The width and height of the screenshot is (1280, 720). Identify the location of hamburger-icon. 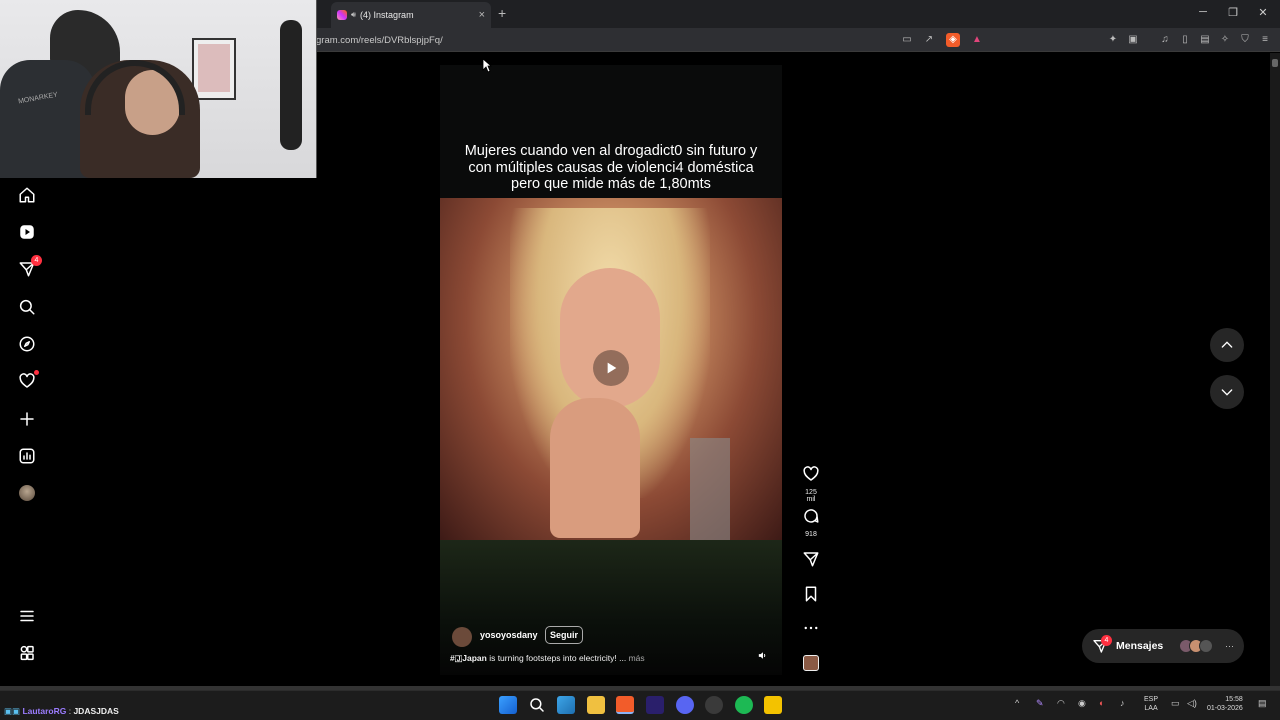
(27, 616).